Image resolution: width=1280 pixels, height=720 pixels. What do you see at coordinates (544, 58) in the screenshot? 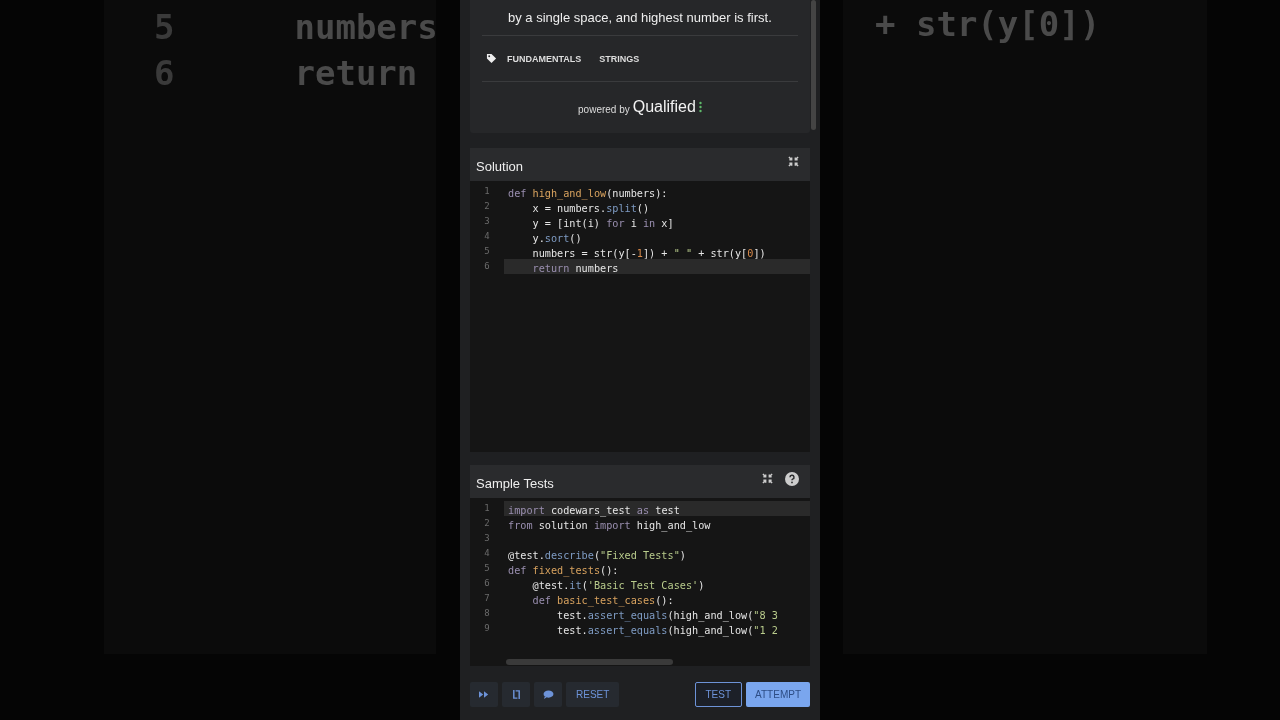
I see `tag-link: FUNDAMENTALS` at bounding box center [544, 58].